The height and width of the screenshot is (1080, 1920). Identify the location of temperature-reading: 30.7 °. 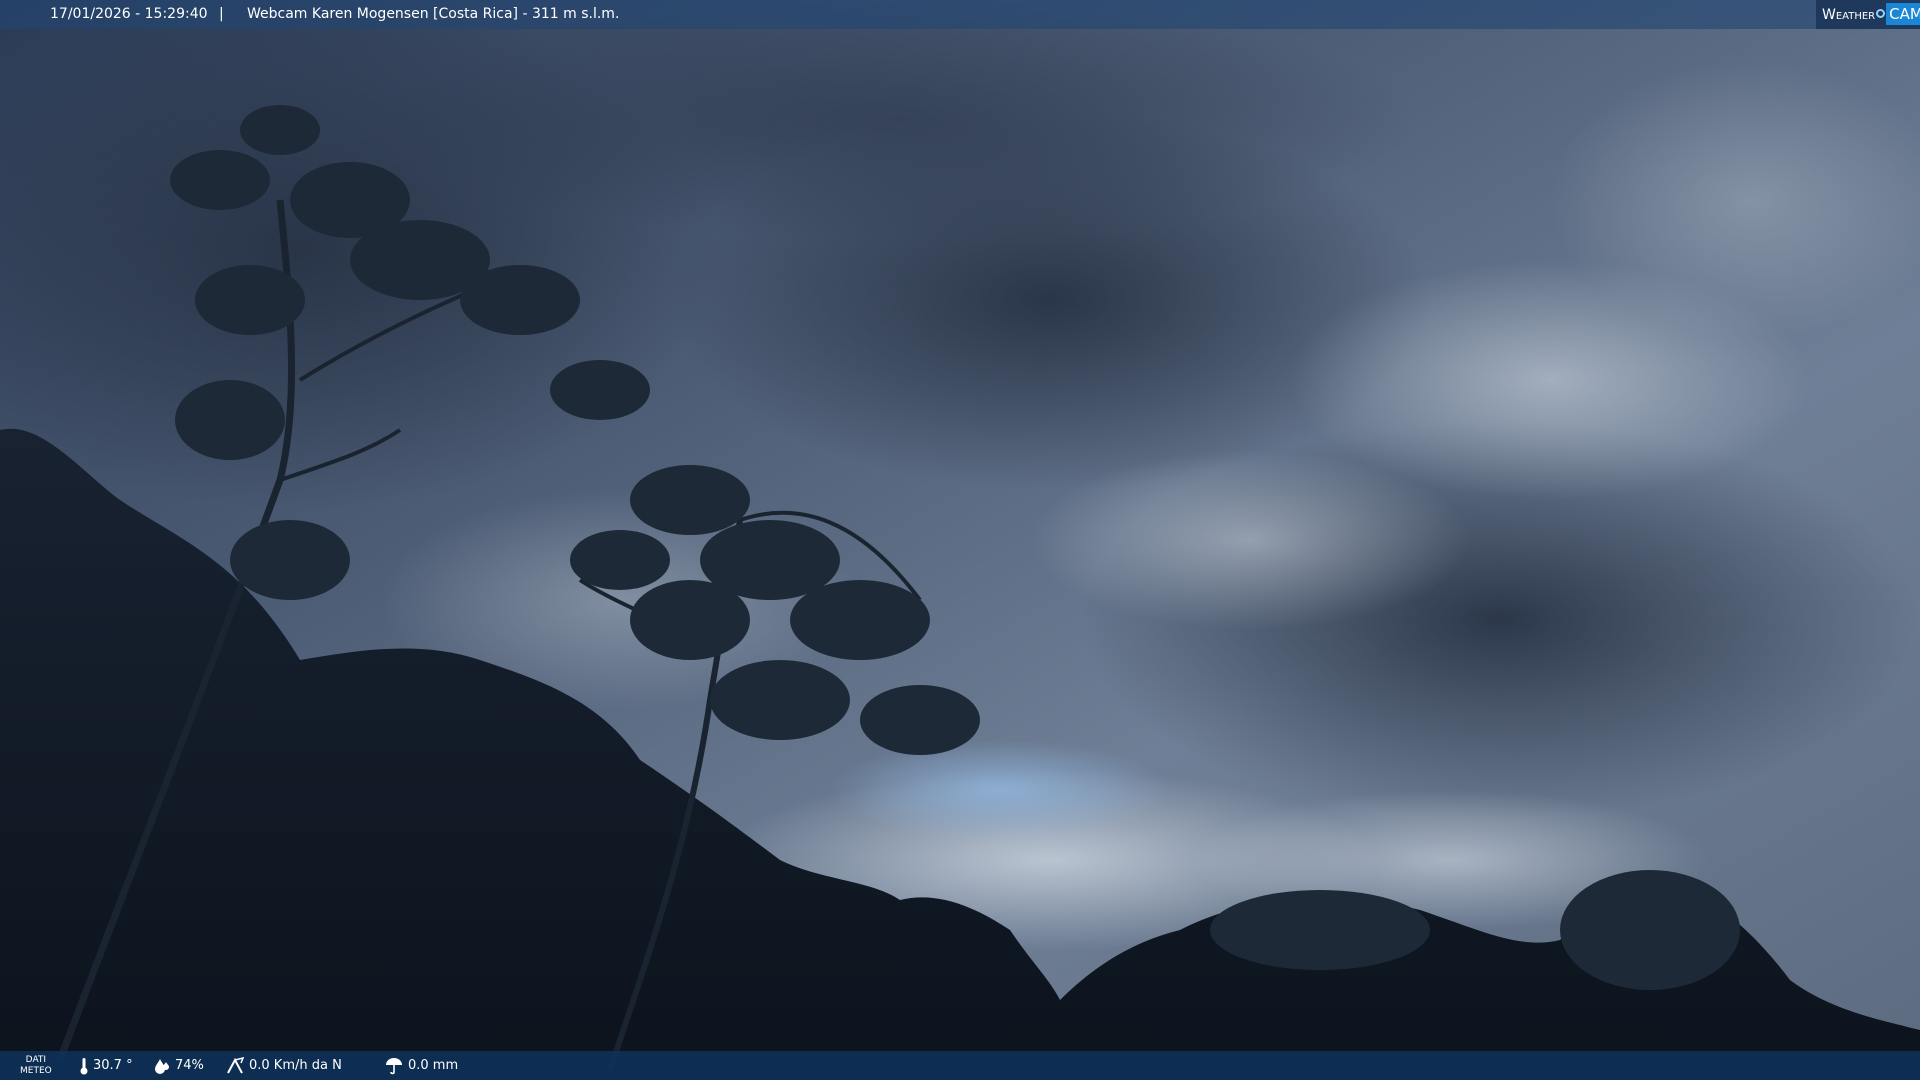
(106, 1065).